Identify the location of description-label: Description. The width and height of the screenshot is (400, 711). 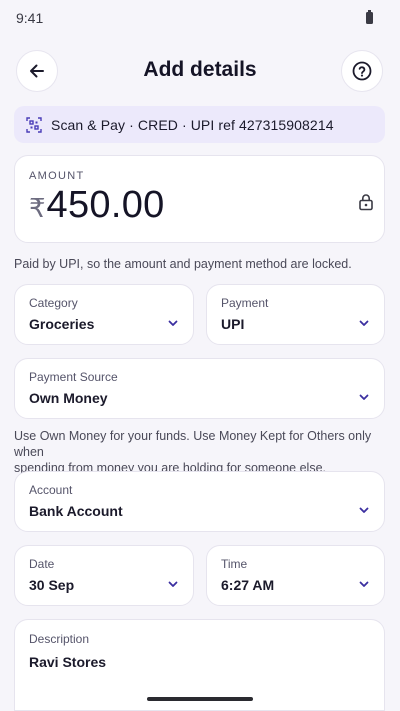
(59, 639).